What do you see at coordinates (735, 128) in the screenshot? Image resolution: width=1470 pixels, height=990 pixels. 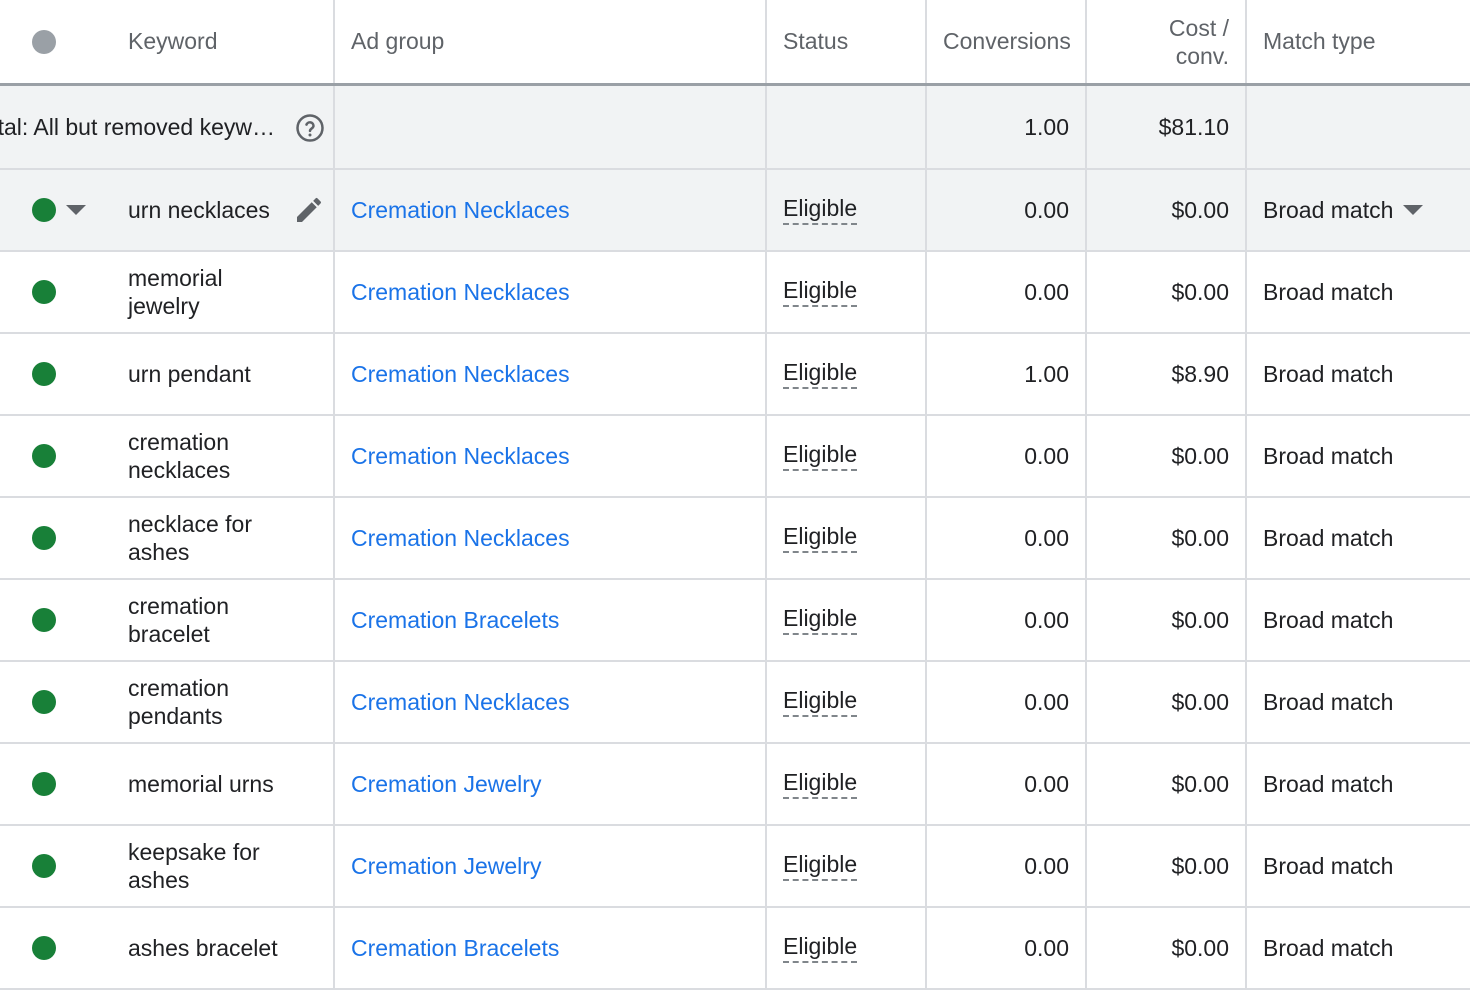 I see `total-row: Total: All but removed keyw… 1.00 $81.10` at bounding box center [735, 128].